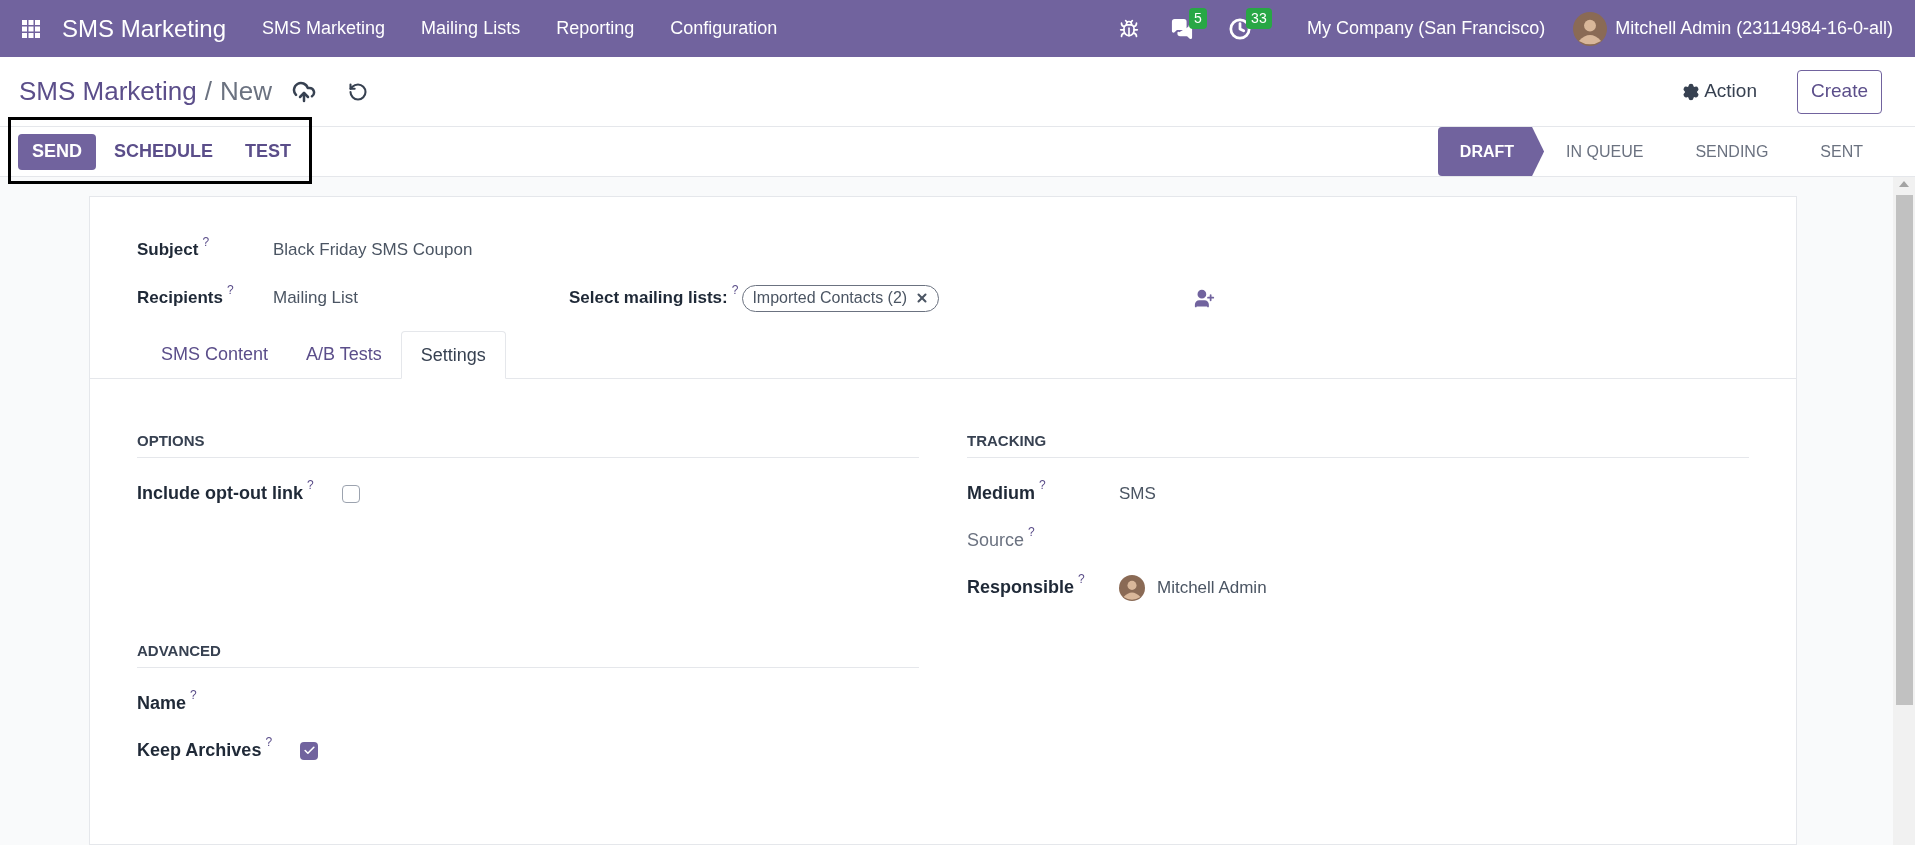 Image resolution: width=1915 pixels, height=845 pixels. I want to click on clock-icon, so click(1240, 28).